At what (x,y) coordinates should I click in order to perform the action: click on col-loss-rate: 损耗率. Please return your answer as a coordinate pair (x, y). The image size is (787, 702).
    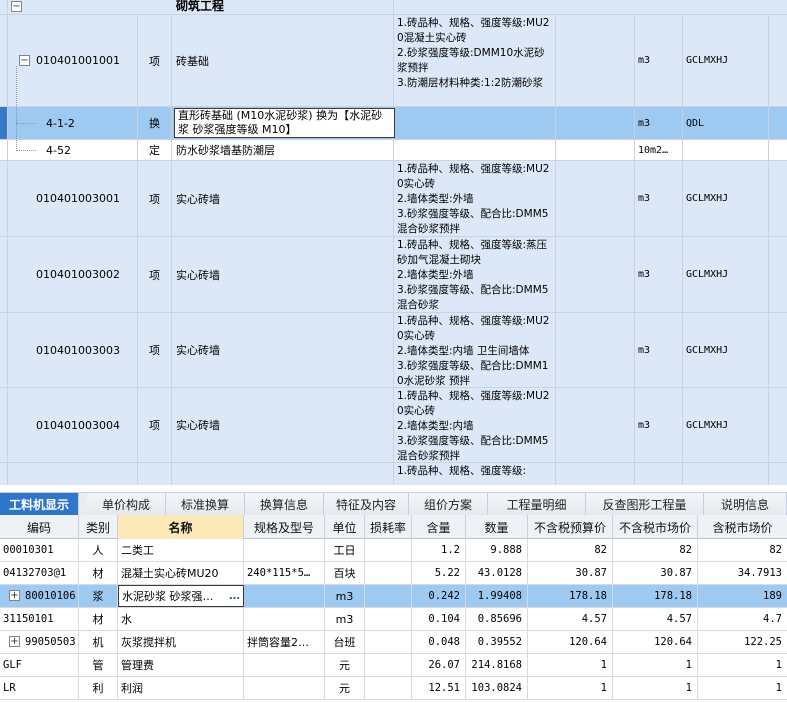
    Looking at the image, I should click on (388, 527).